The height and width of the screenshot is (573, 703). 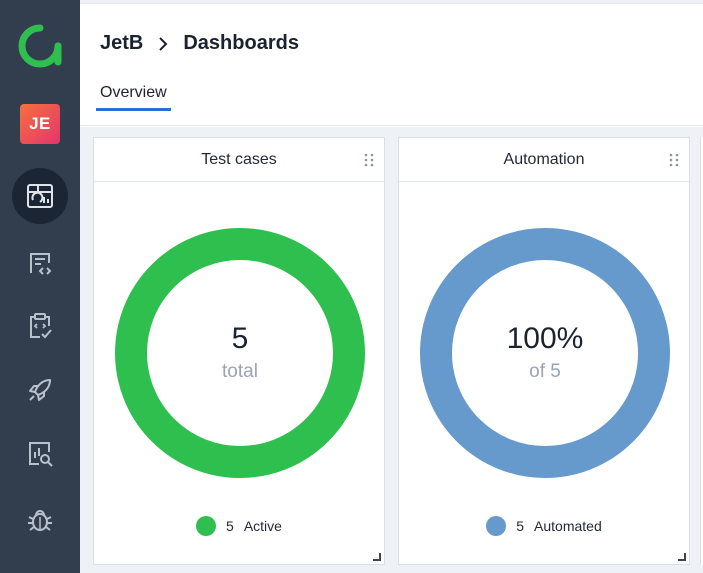 What do you see at coordinates (545, 371) in the screenshot?
I see `widget-subtitle: of 5` at bounding box center [545, 371].